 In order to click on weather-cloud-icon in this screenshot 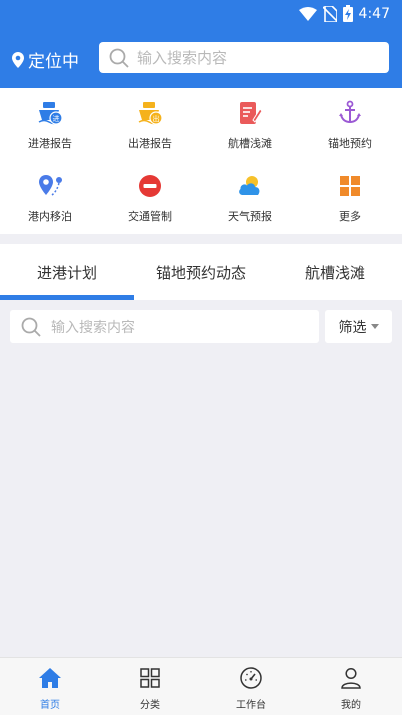, I will do `click(249, 185)`.